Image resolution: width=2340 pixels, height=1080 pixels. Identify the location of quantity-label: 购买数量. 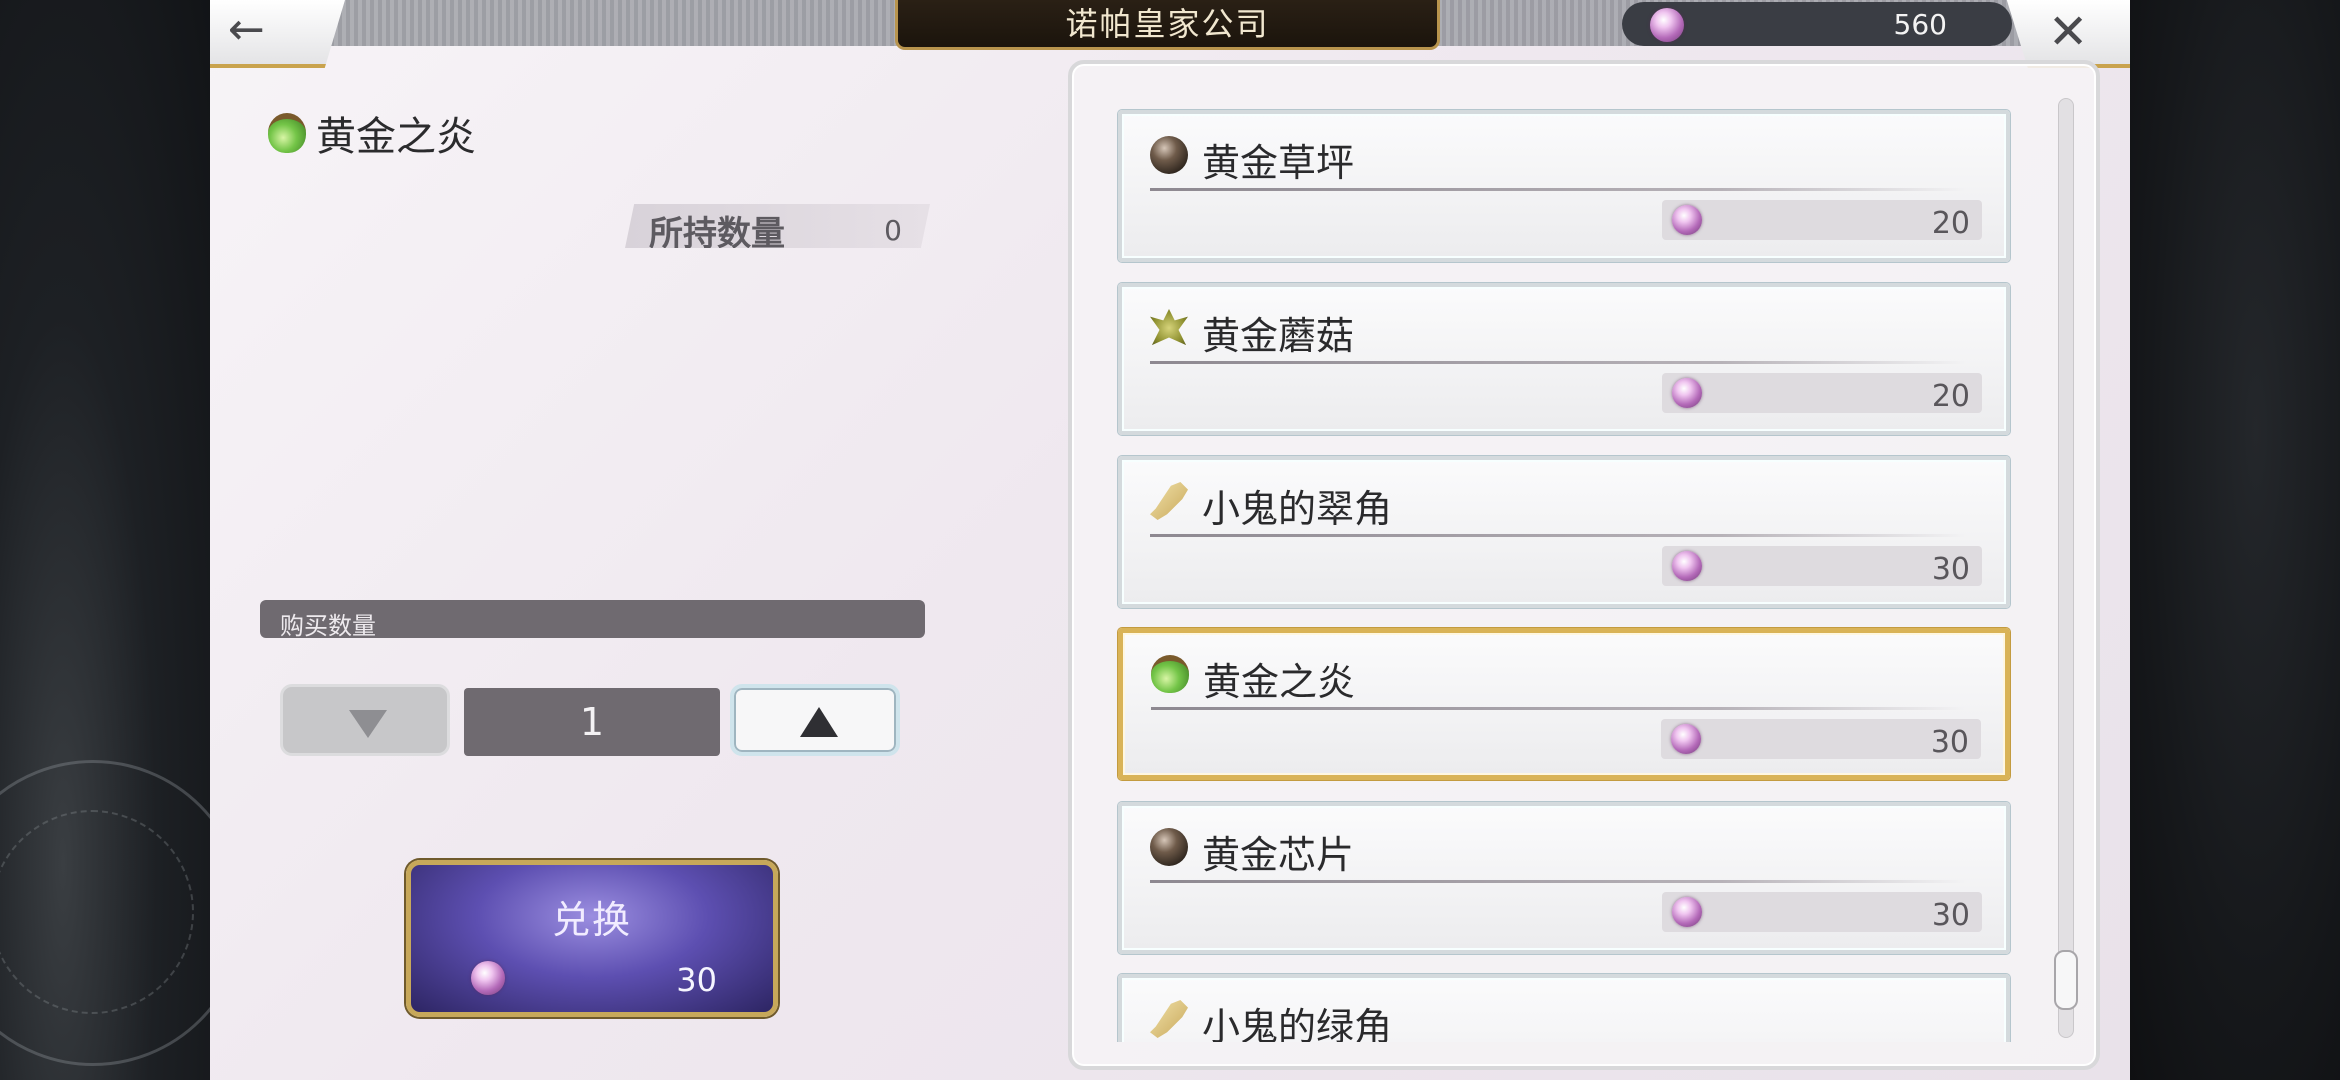
(328, 626).